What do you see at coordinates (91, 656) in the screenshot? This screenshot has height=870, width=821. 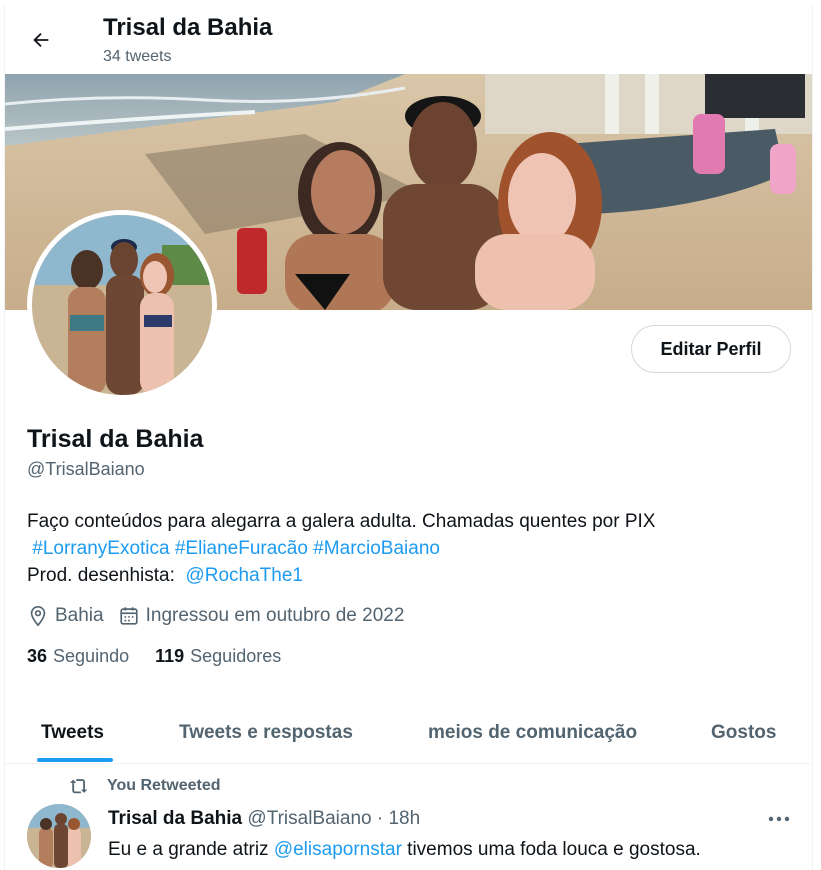 I see `following-label: Seguindo` at bounding box center [91, 656].